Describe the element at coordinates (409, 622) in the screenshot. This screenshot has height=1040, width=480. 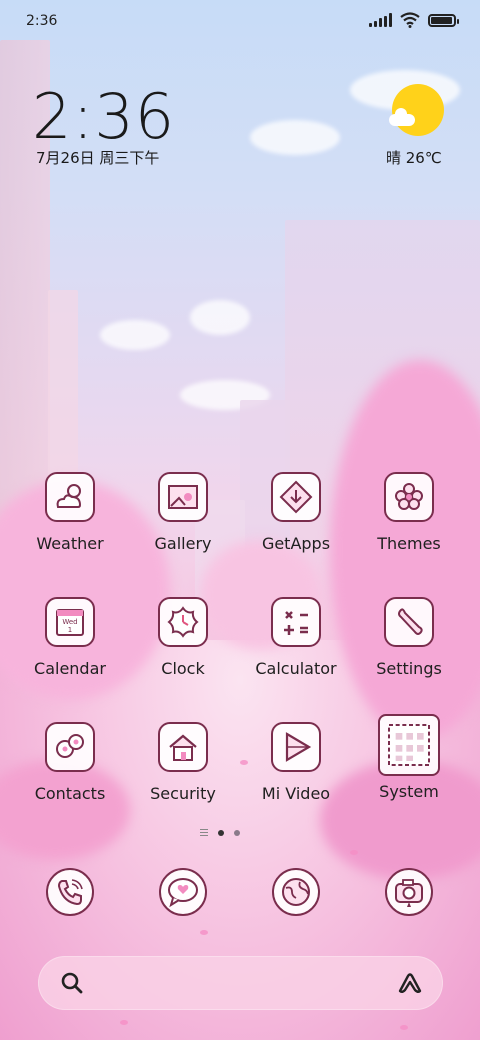
I see `settings-icon` at that location.